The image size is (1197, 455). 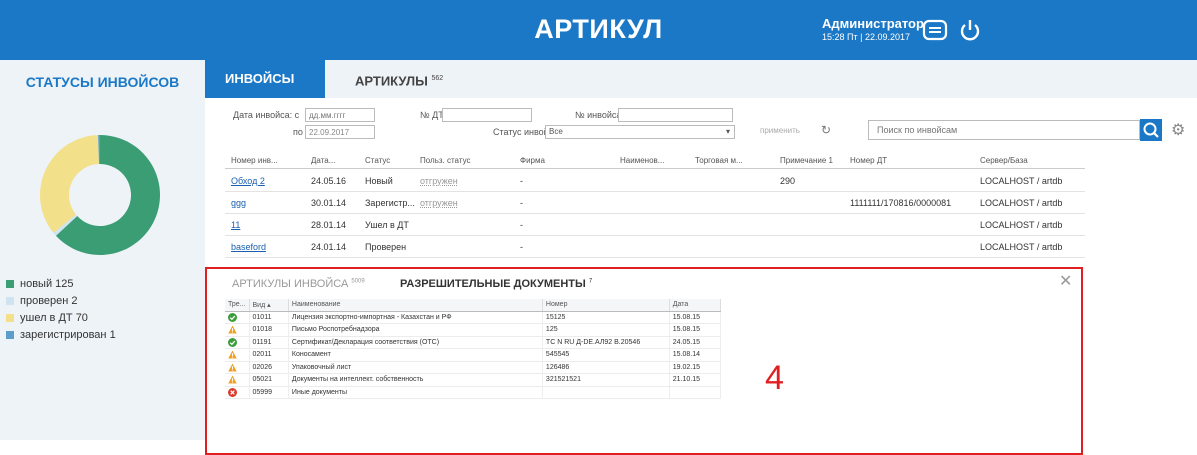 I want to click on keyboard-icon, so click(x=935, y=30).